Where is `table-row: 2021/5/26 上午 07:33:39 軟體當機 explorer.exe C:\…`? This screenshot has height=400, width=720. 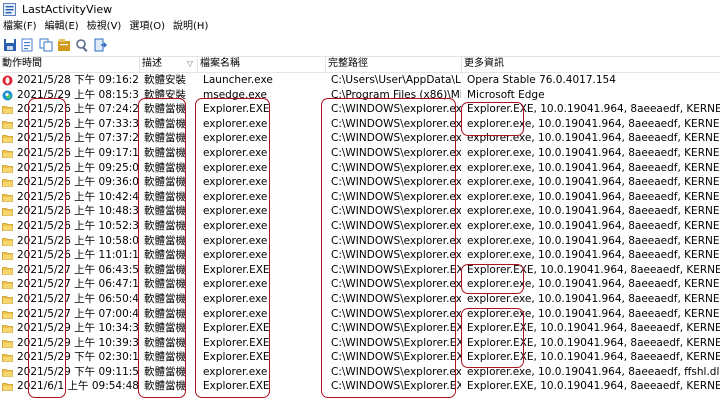
table-row: 2021/5/26 上午 07:33:39 軟體當機 explorer.exe C:\… is located at coordinates (360, 124).